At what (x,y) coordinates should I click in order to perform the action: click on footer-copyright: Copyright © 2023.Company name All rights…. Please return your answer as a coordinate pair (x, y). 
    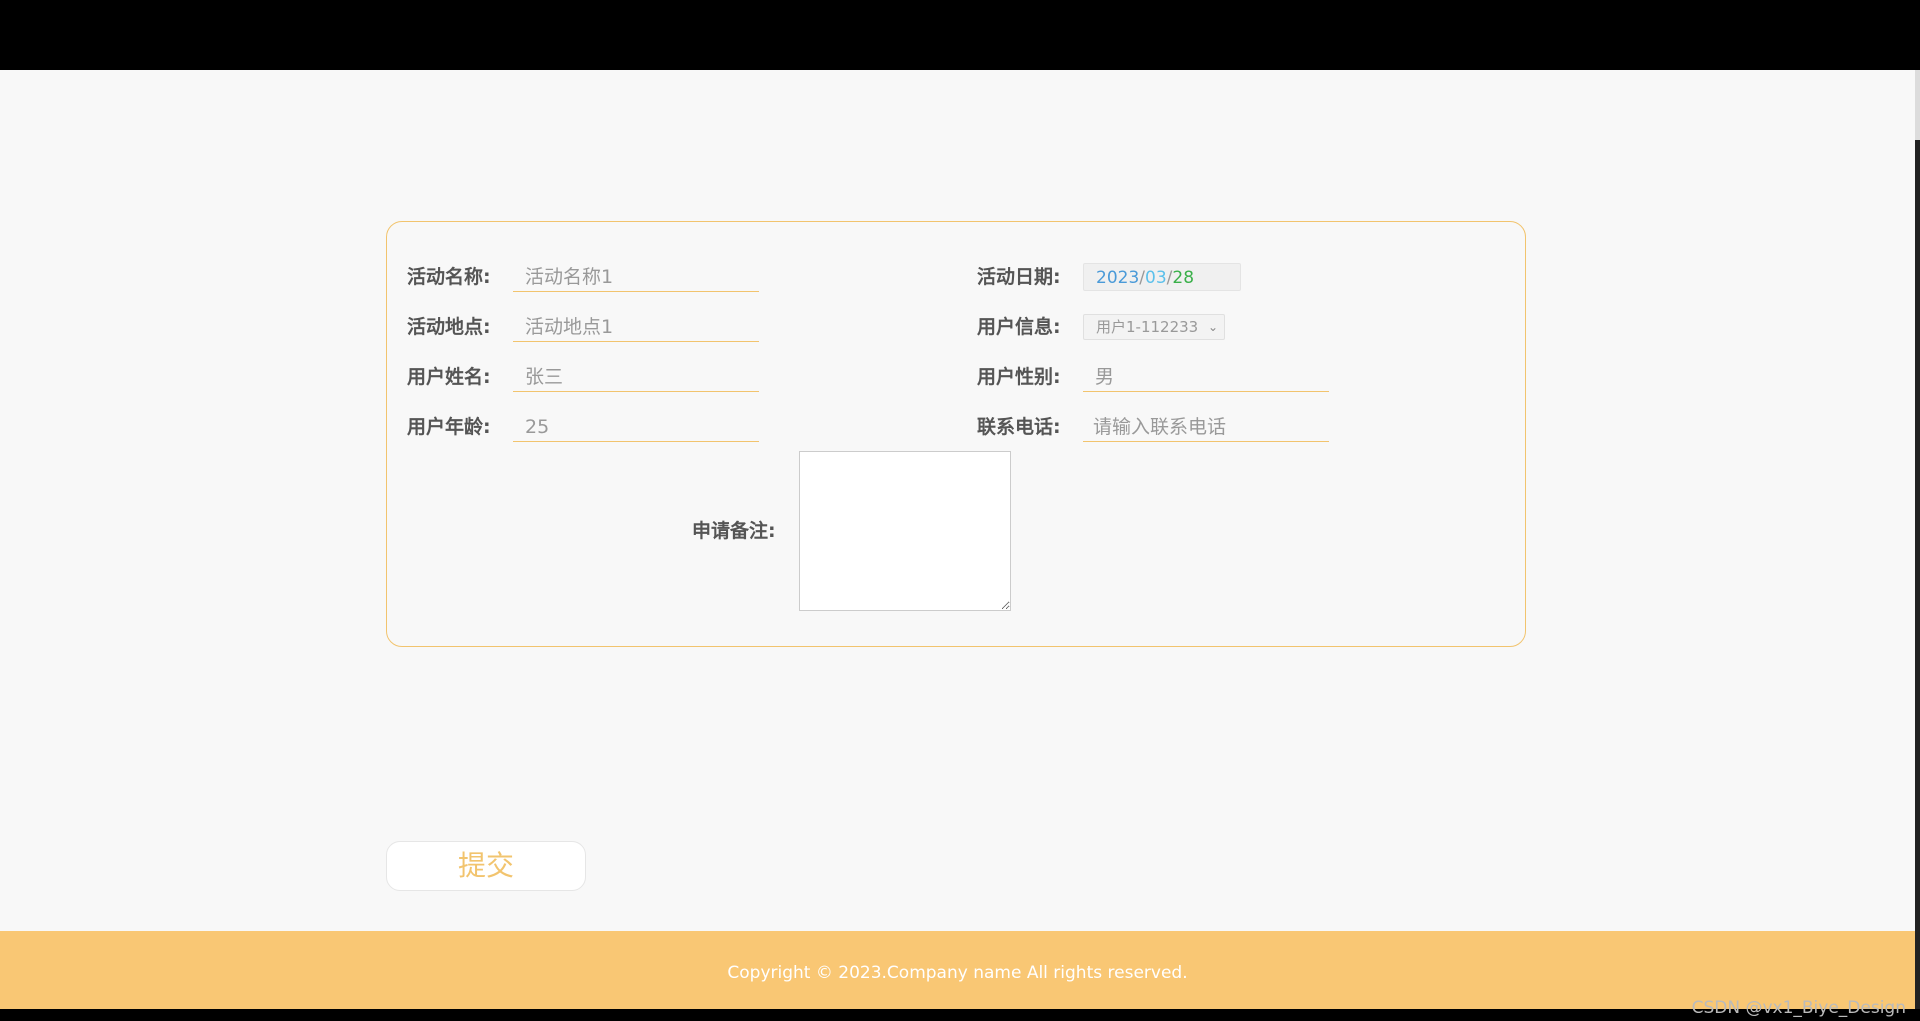
    Looking at the image, I should click on (957, 973).